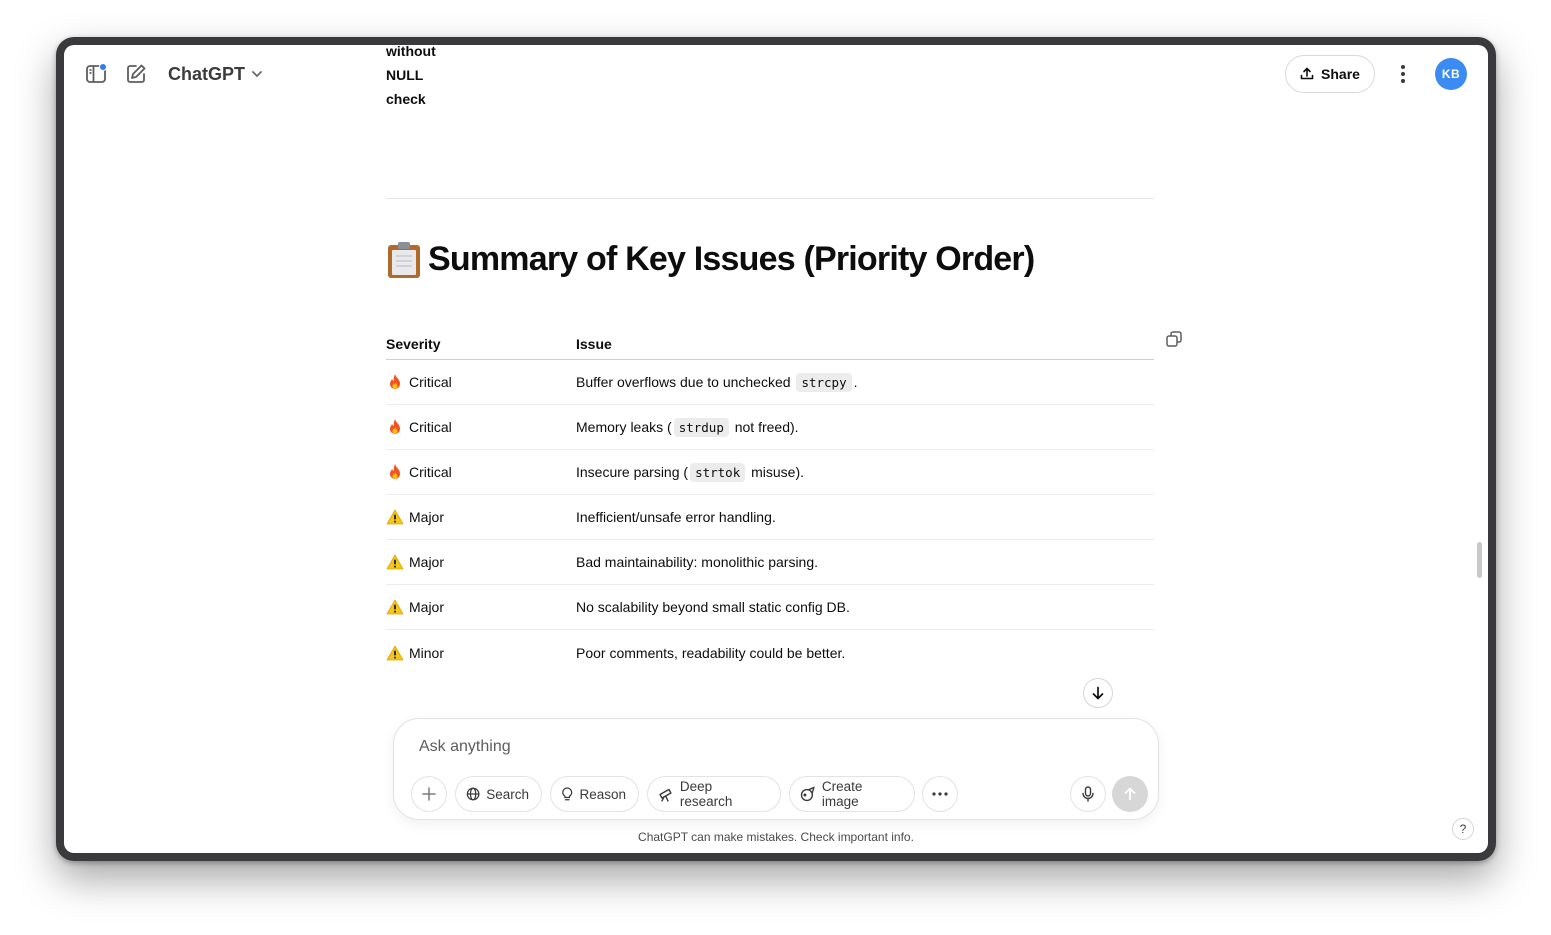  I want to click on previous-text-line: check, so click(406, 99).